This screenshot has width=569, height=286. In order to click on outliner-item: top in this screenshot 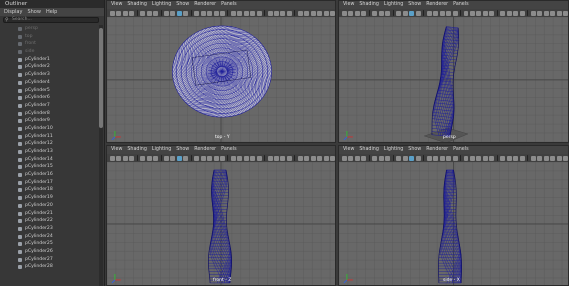, I will do `click(49, 37)`.